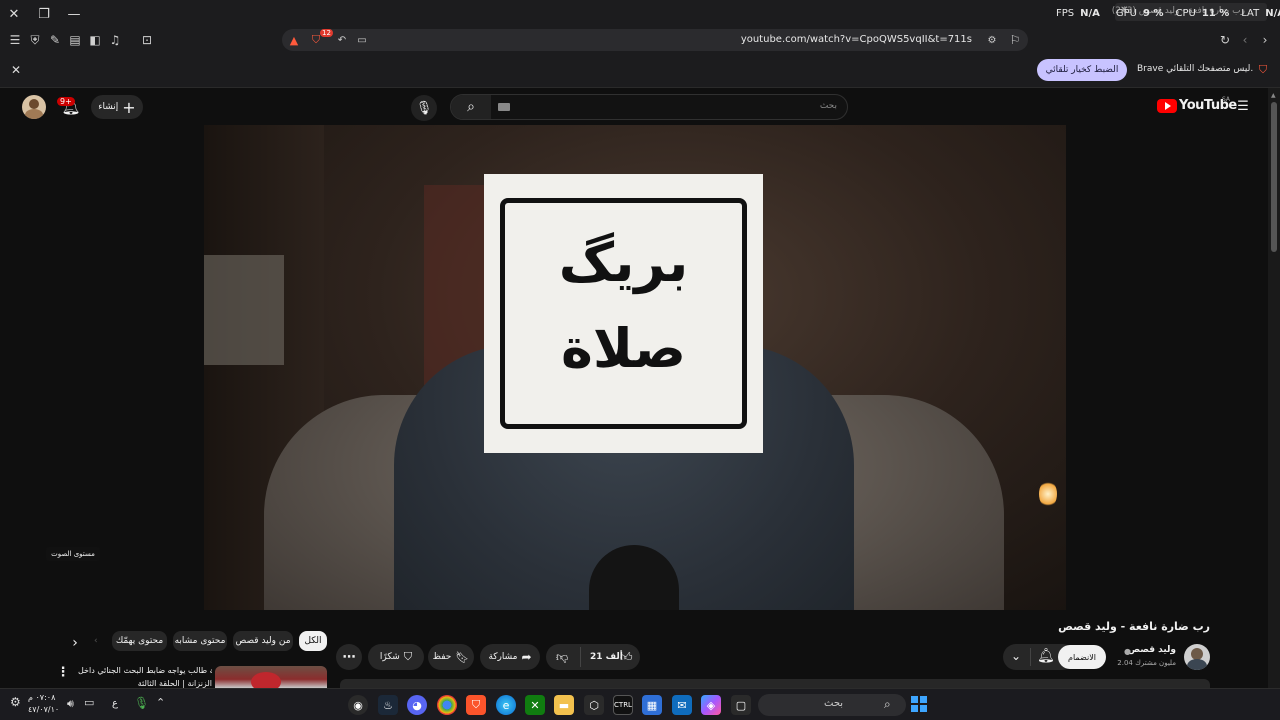 This screenshot has height=720, width=1280. What do you see at coordinates (141, 703) in the screenshot?
I see `microphone-icon: 🎙︎` at bounding box center [141, 703].